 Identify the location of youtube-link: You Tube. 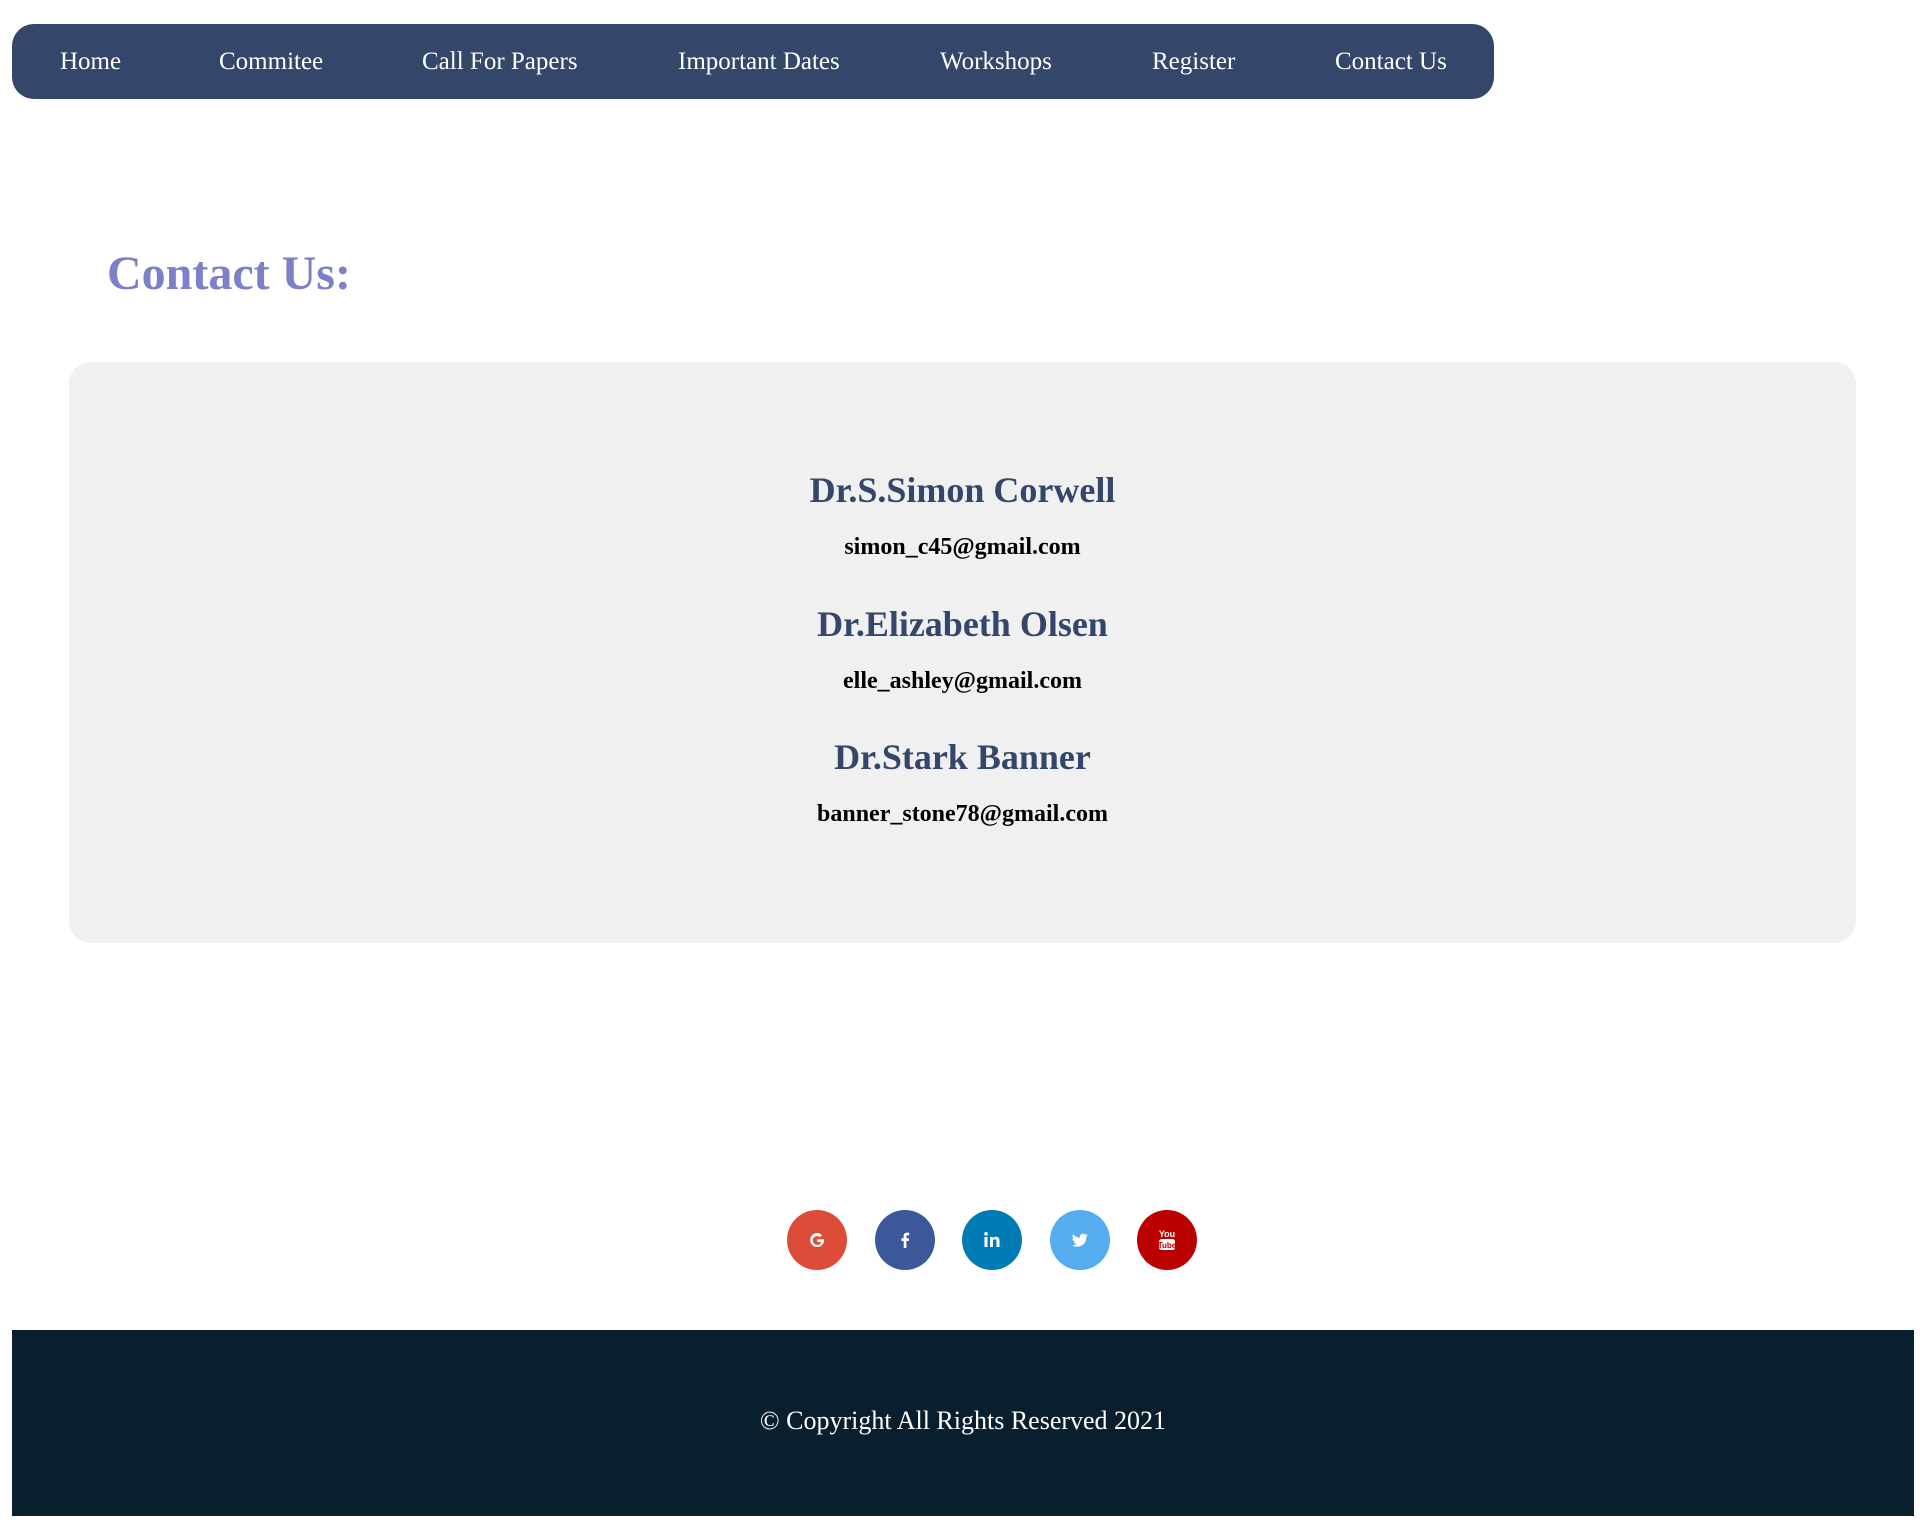
(1167, 1240).